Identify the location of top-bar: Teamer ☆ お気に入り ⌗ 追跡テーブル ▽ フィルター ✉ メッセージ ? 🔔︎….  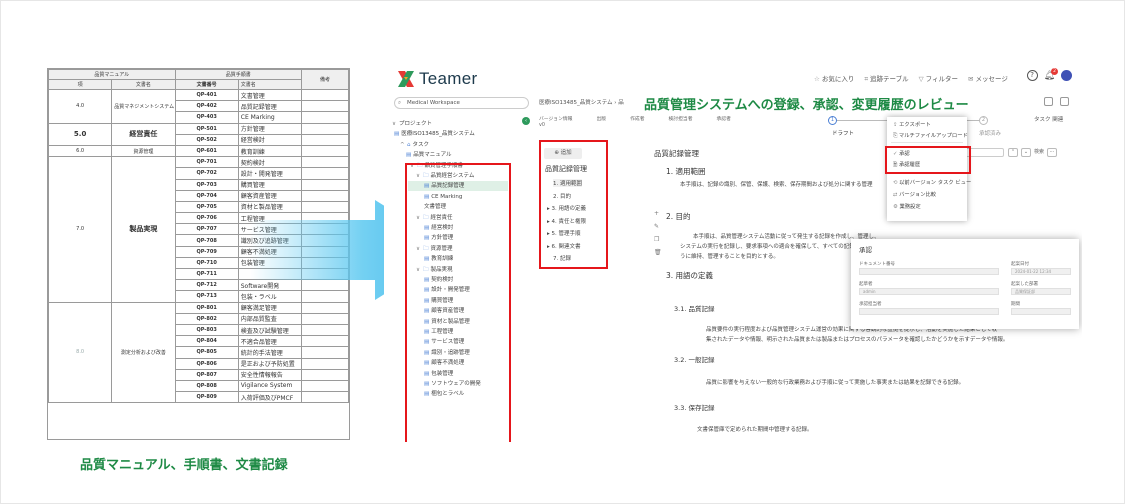
(733, 78).